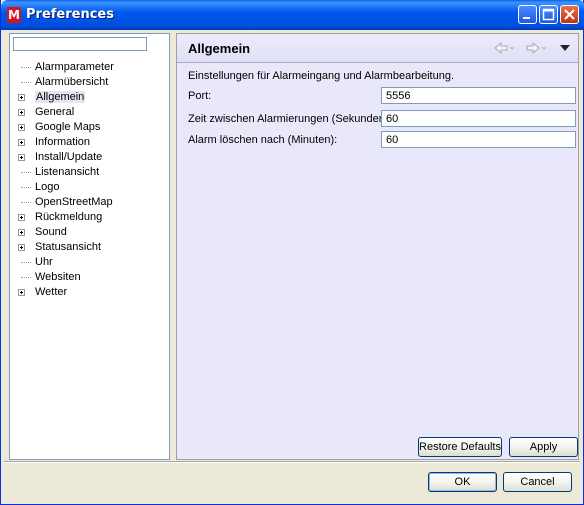 This screenshot has height=505, width=584. What do you see at coordinates (527, 14) in the screenshot?
I see `minimize-button` at bounding box center [527, 14].